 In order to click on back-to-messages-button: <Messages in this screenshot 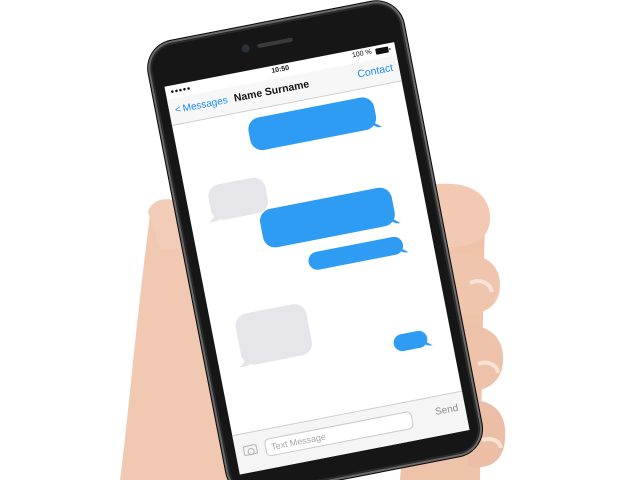, I will do `click(201, 105)`.